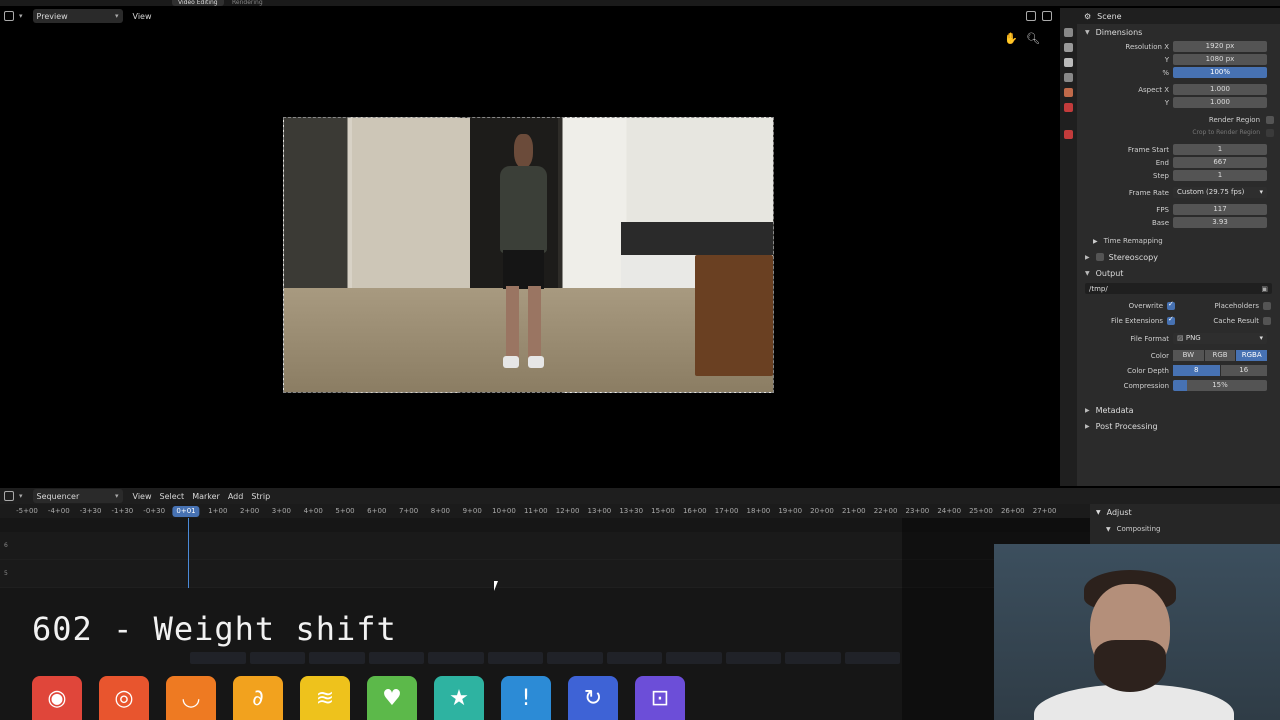 The height and width of the screenshot is (720, 1280). Describe the element at coordinates (1011, 38) in the screenshot. I see `hand-pan-icon: ✋` at that location.